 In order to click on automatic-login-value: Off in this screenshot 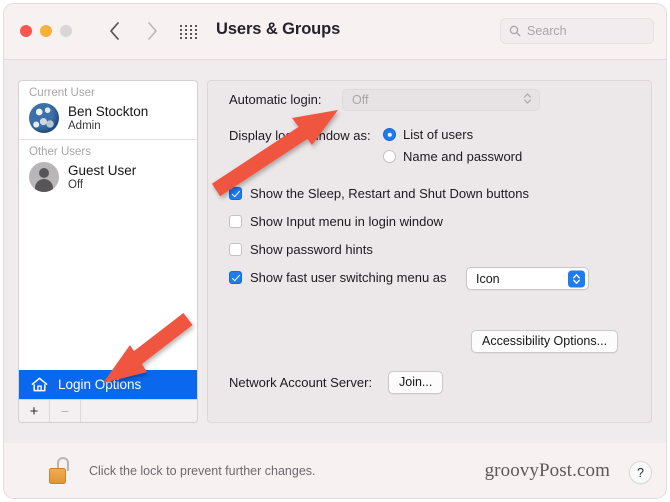, I will do `click(360, 100)`.